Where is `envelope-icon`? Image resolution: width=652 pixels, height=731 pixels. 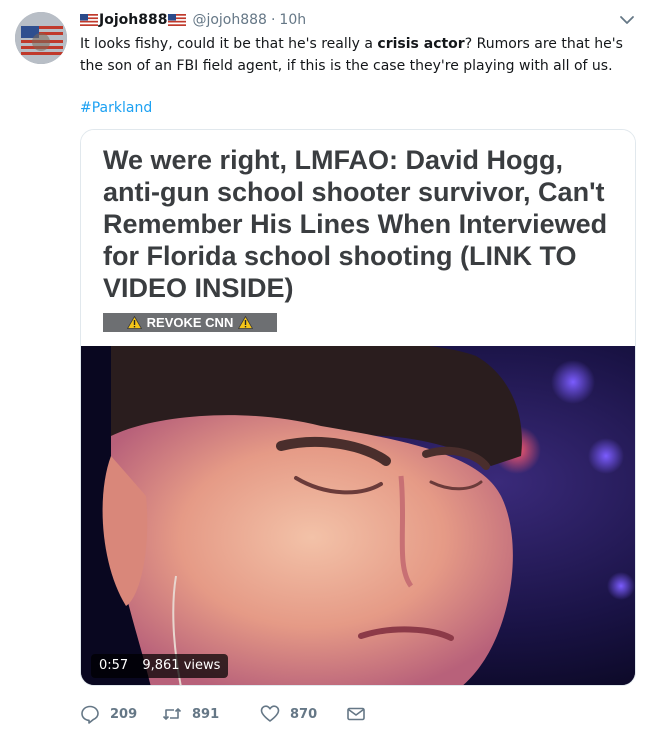
envelope-icon is located at coordinates (356, 714).